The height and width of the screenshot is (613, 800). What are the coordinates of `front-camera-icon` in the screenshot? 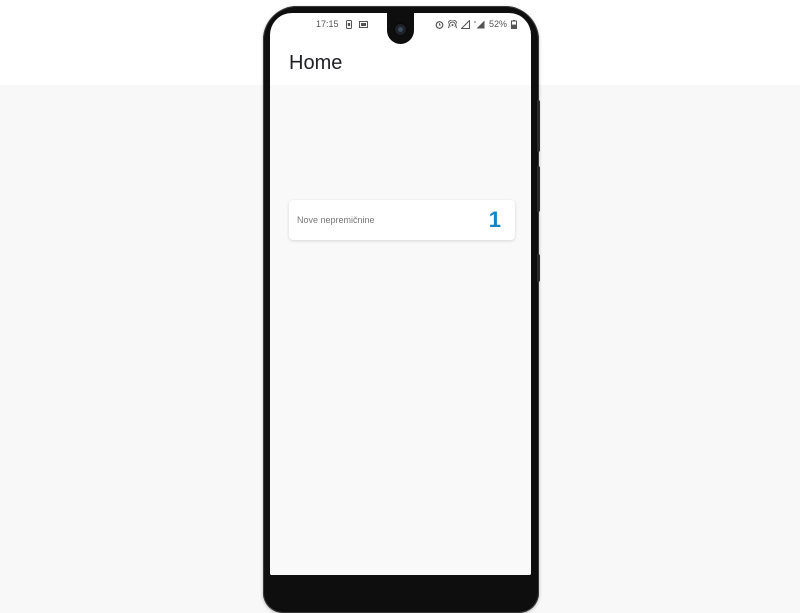 It's located at (400, 29).